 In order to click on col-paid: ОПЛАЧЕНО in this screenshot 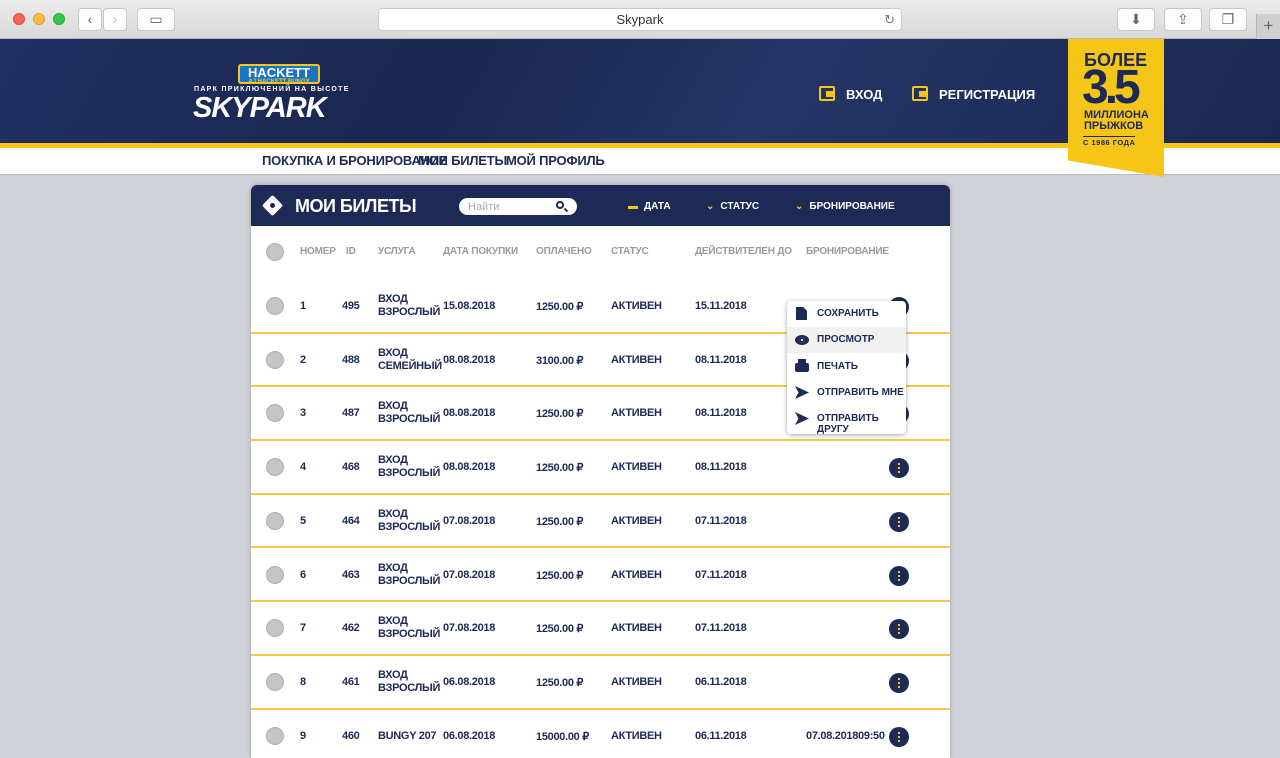, I will do `click(564, 251)`.